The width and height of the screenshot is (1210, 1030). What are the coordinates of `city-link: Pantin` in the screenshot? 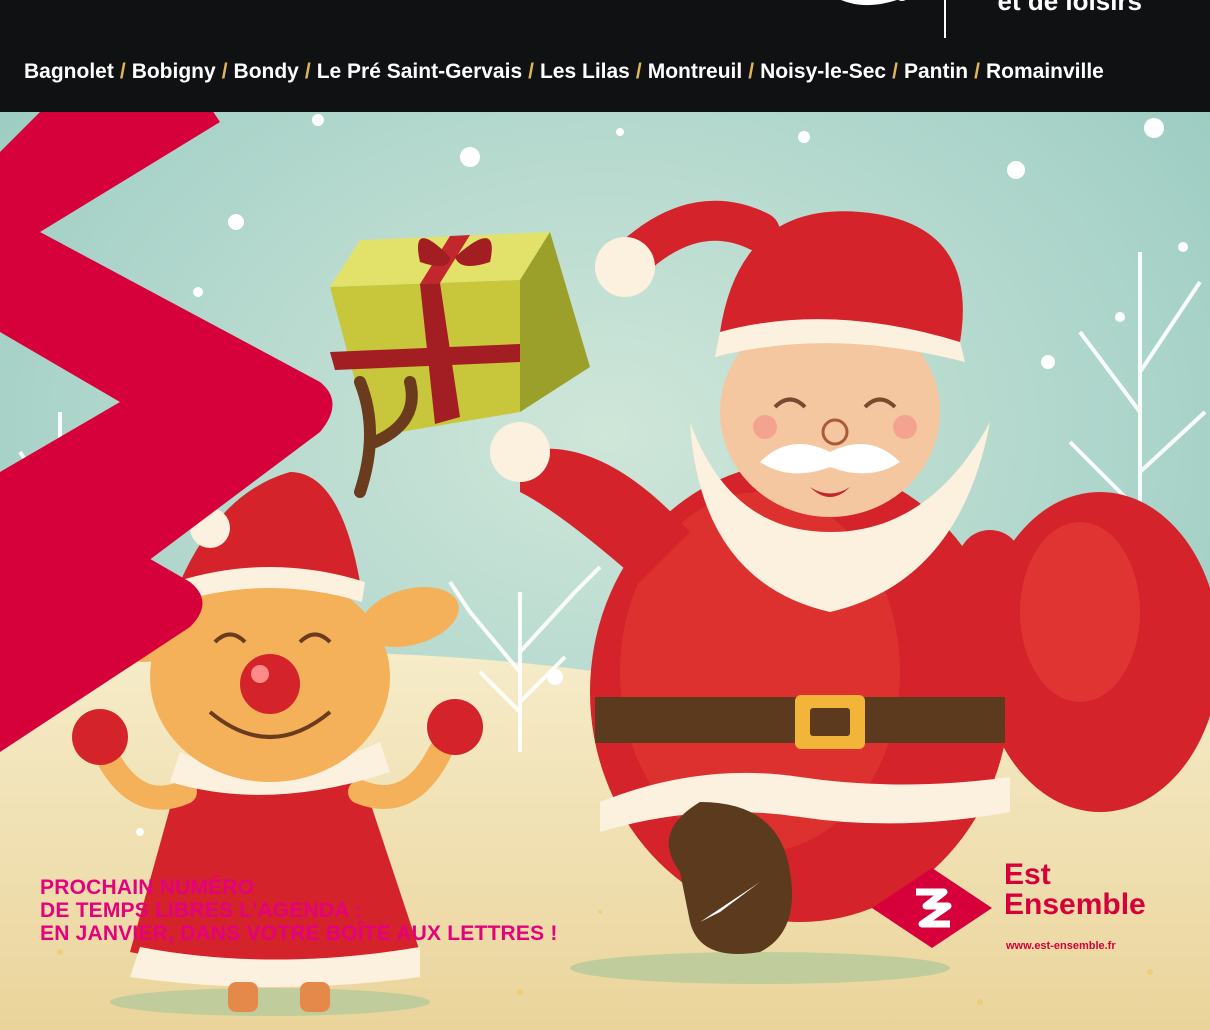 It's located at (936, 72).